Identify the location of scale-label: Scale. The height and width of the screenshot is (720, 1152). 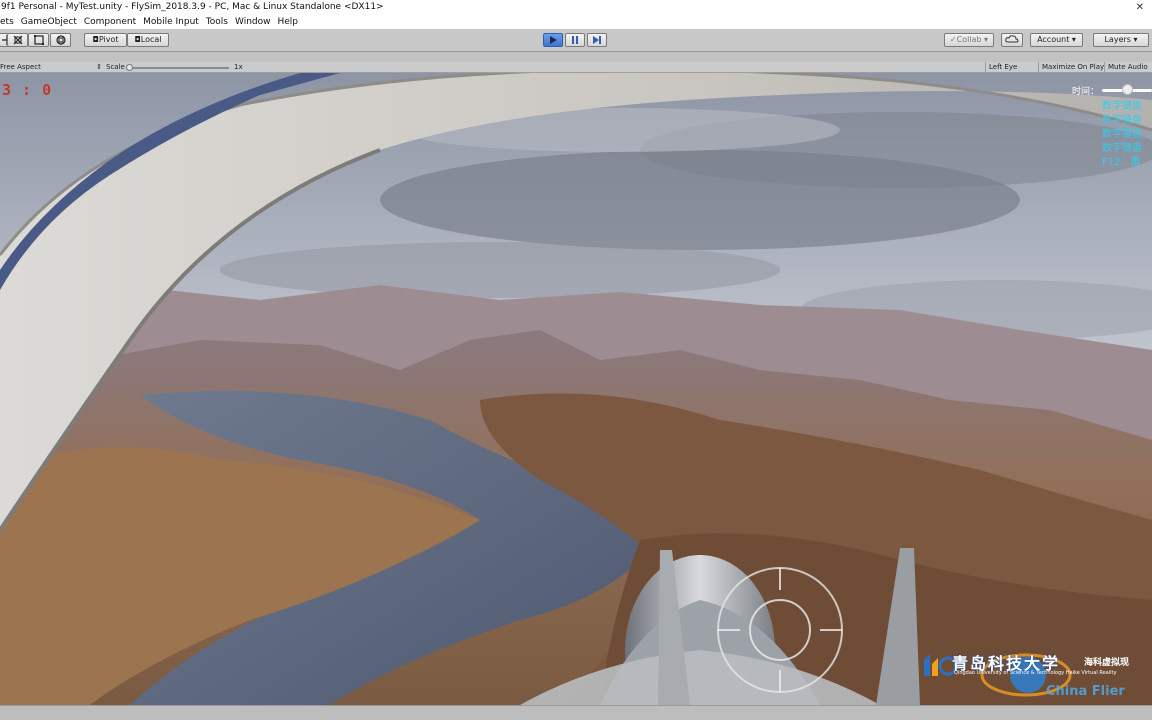
(115, 67).